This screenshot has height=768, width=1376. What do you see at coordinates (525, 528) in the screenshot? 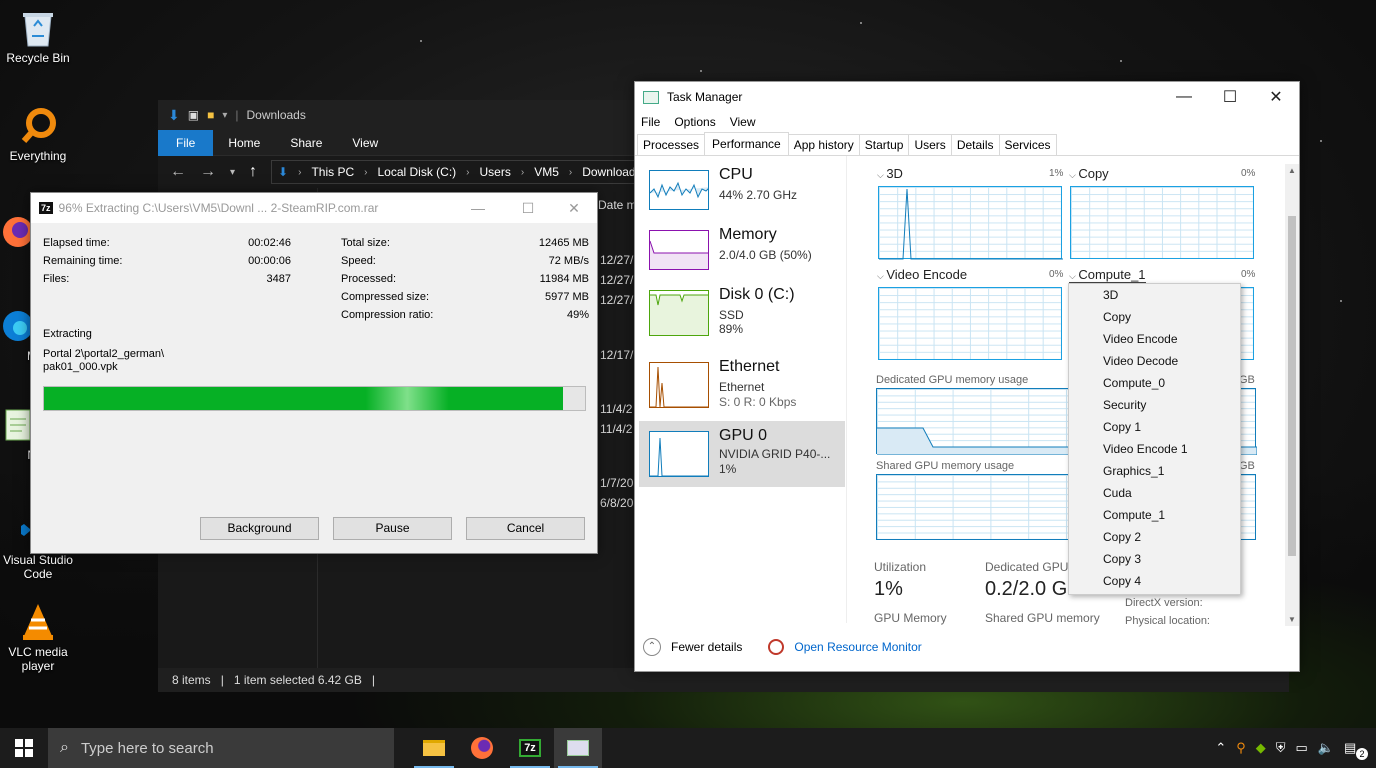
I see `cancel-button: Cancel` at bounding box center [525, 528].